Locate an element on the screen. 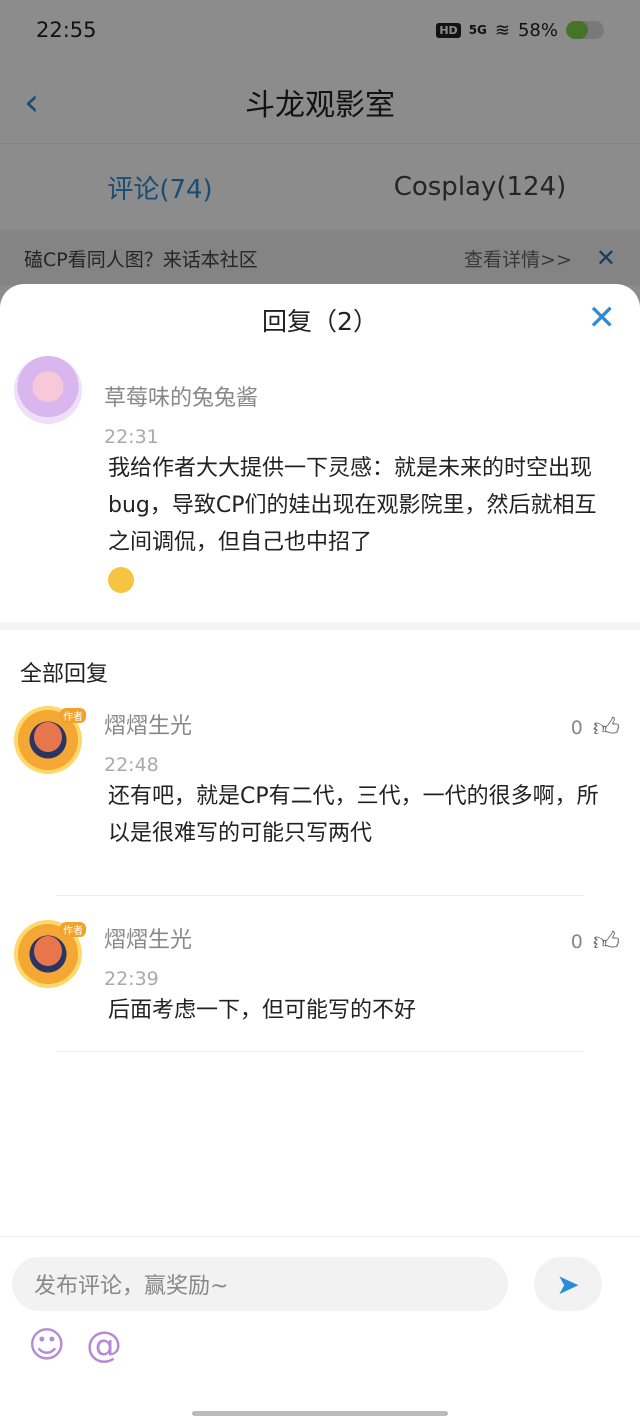 Image resolution: width=640 pixels, height=1422 pixels. section-title: 全部回复 is located at coordinates (64, 674).